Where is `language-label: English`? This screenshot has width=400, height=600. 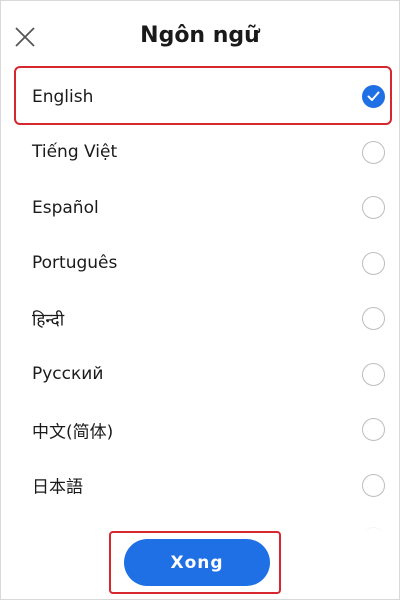 language-label: English is located at coordinates (63, 96).